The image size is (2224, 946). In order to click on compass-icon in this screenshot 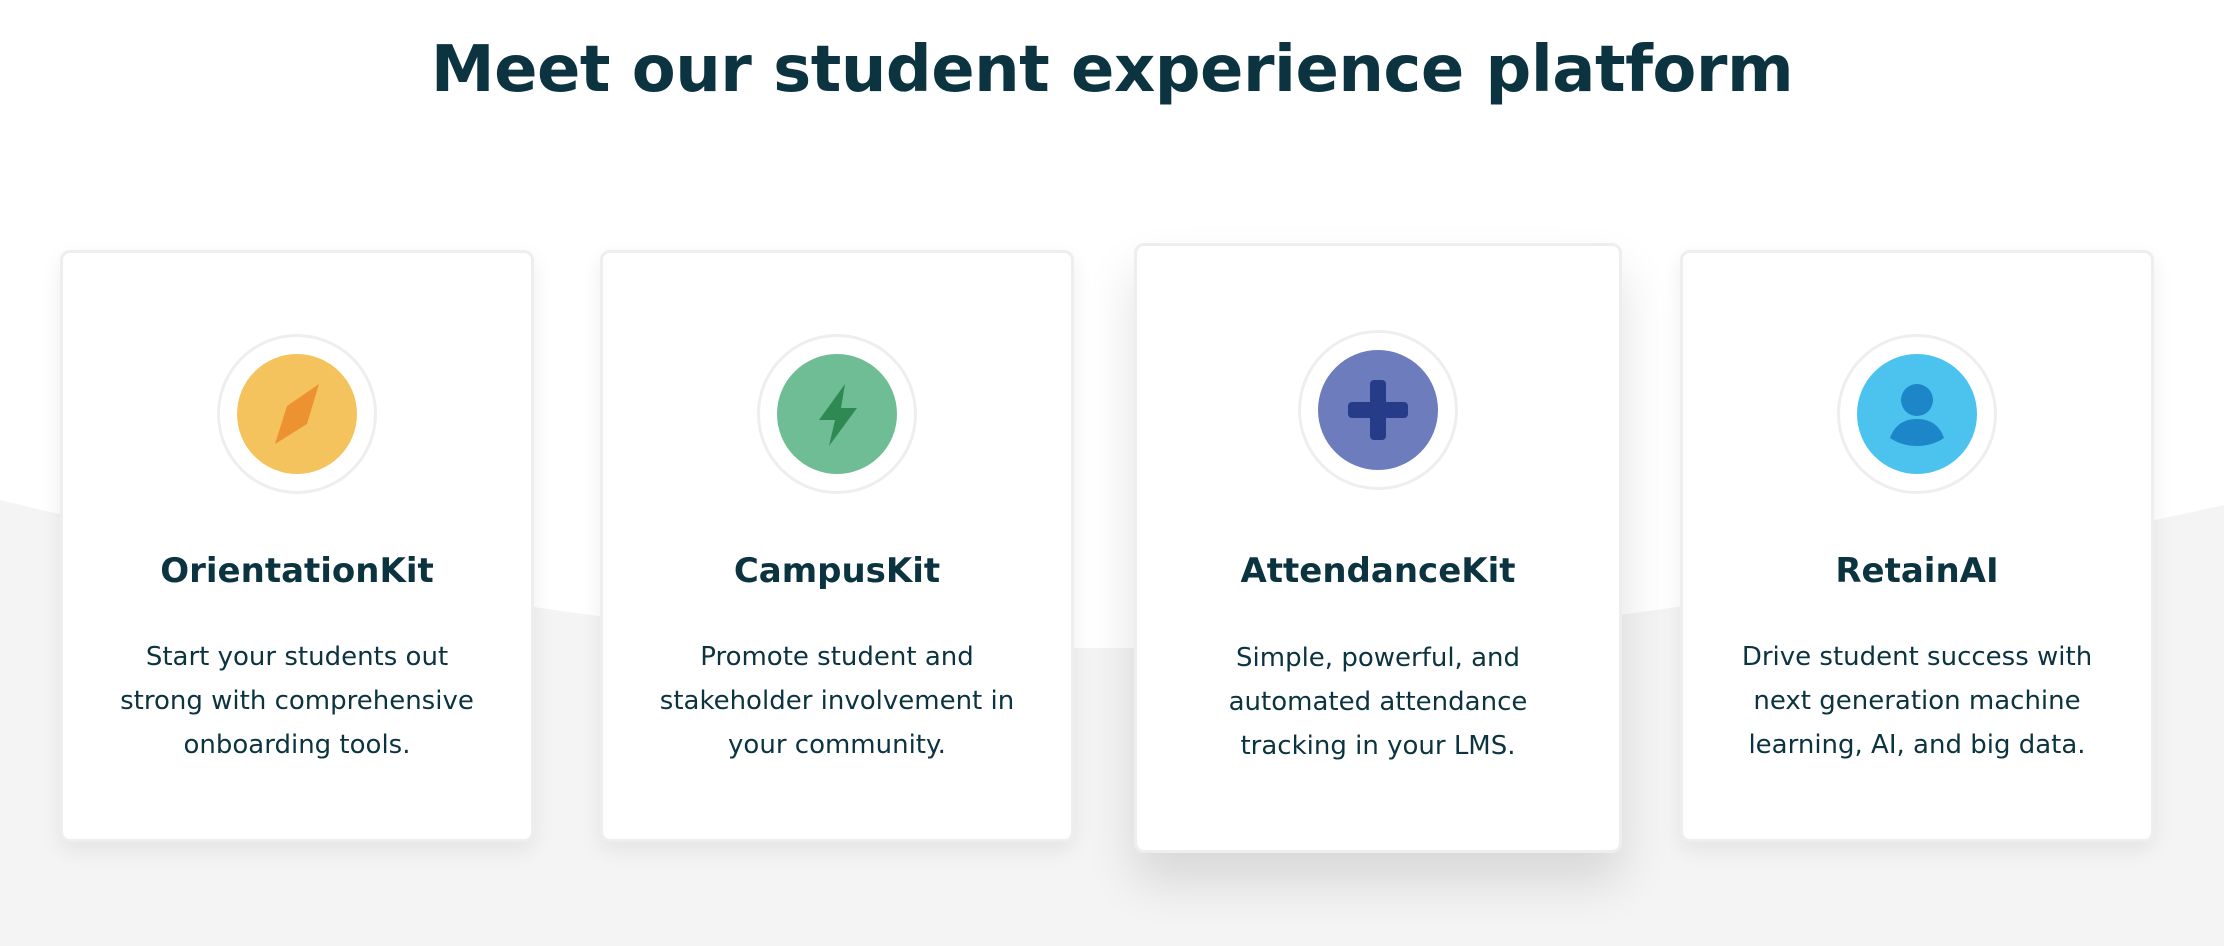, I will do `click(297, 414)`.